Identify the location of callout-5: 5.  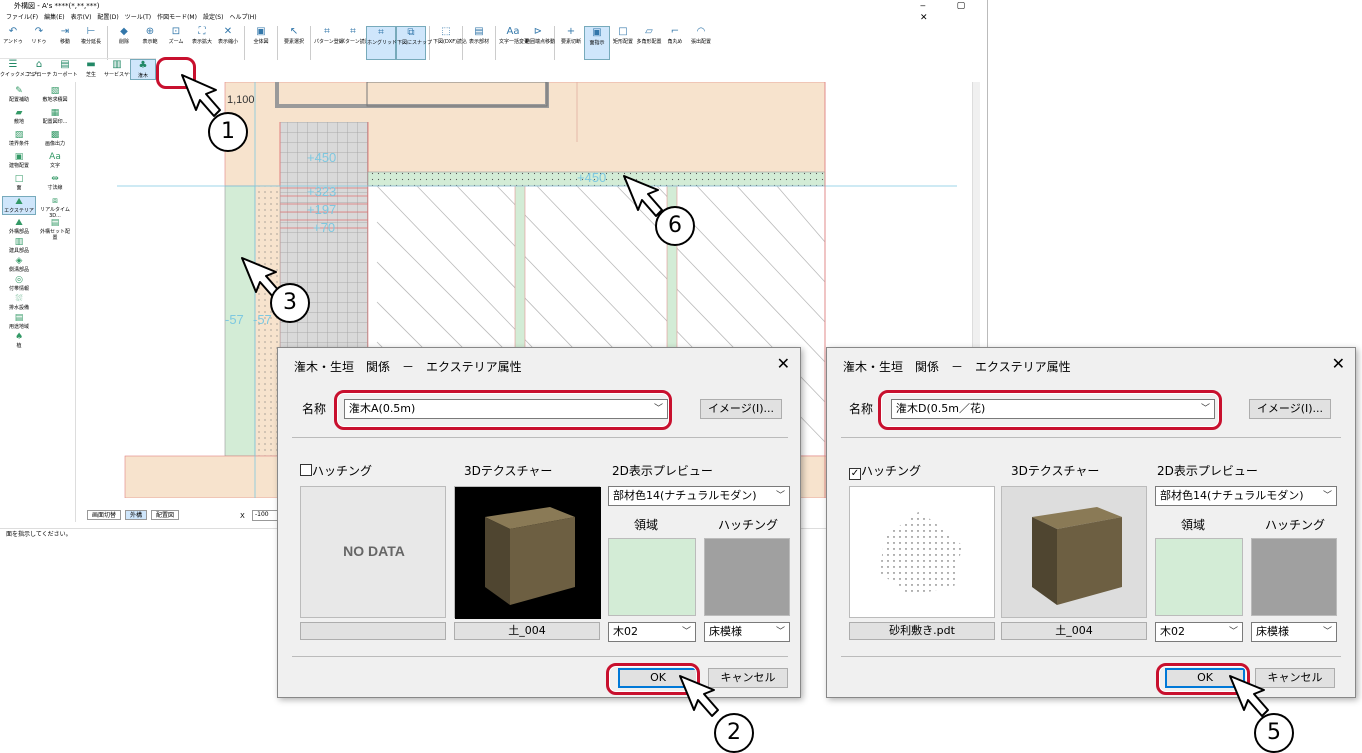
(1274, 733).